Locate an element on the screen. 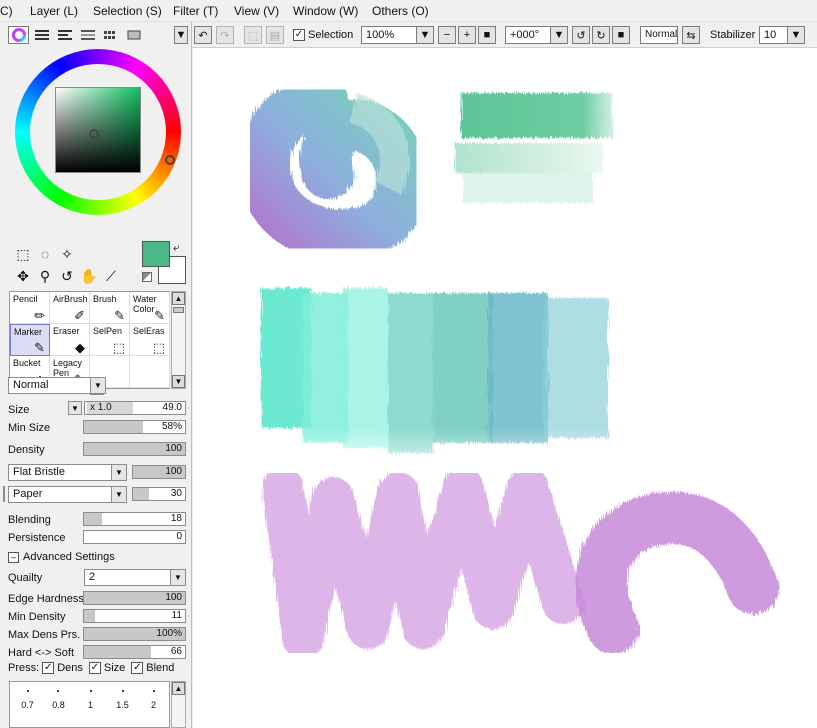  min-size-slider: 58% is located at coordinates (134, 427).